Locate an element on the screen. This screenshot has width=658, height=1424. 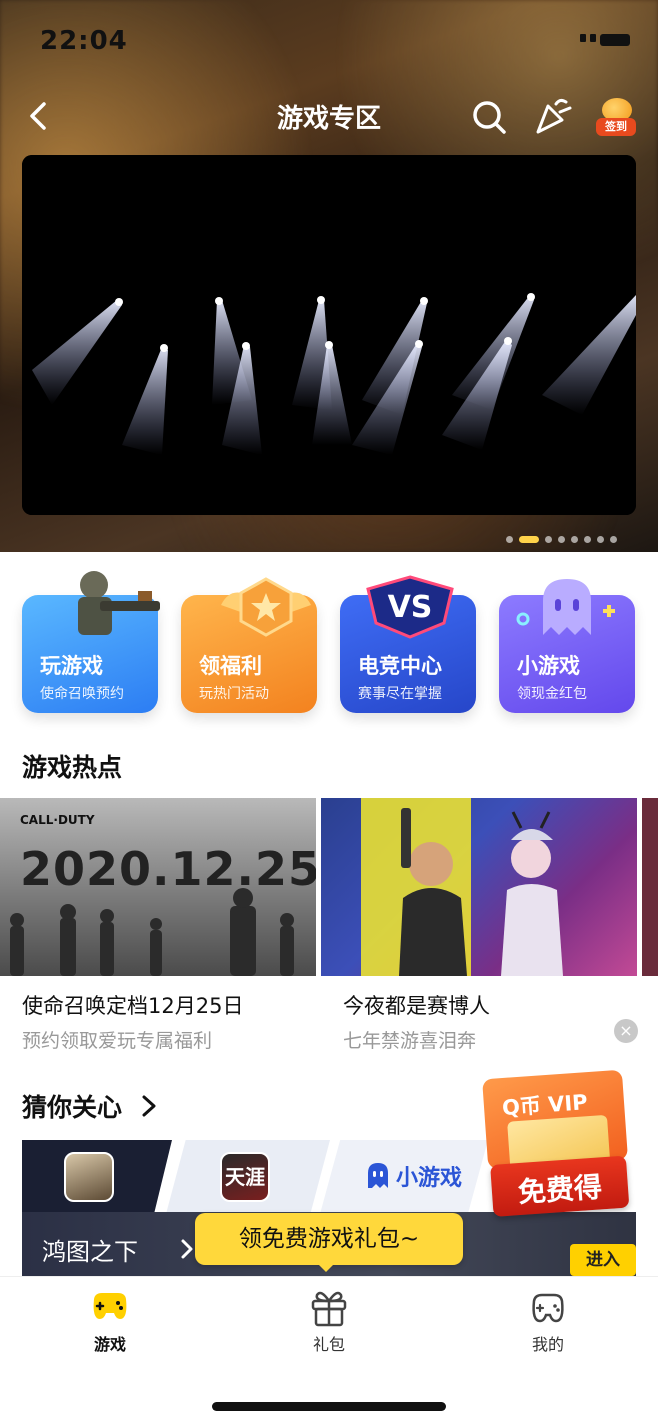
vs-badge-icon: VS is located at coordinates (410, 607).